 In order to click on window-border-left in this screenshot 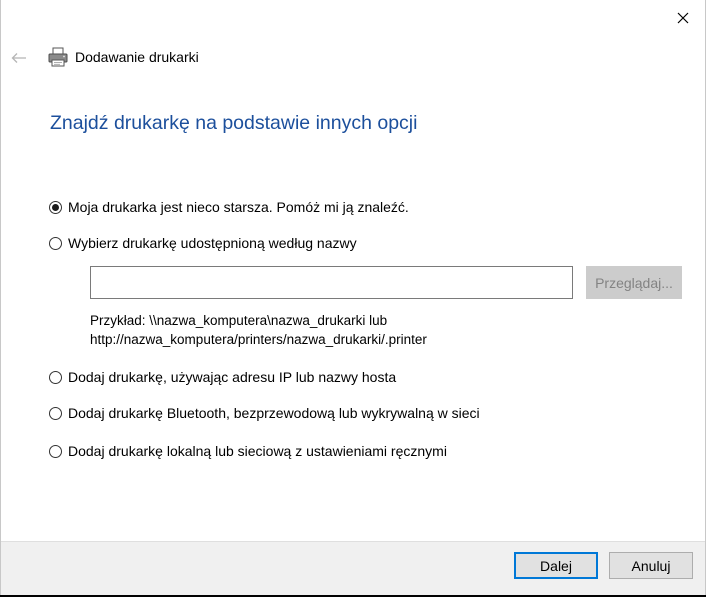, I will do `click(0, 298)`.